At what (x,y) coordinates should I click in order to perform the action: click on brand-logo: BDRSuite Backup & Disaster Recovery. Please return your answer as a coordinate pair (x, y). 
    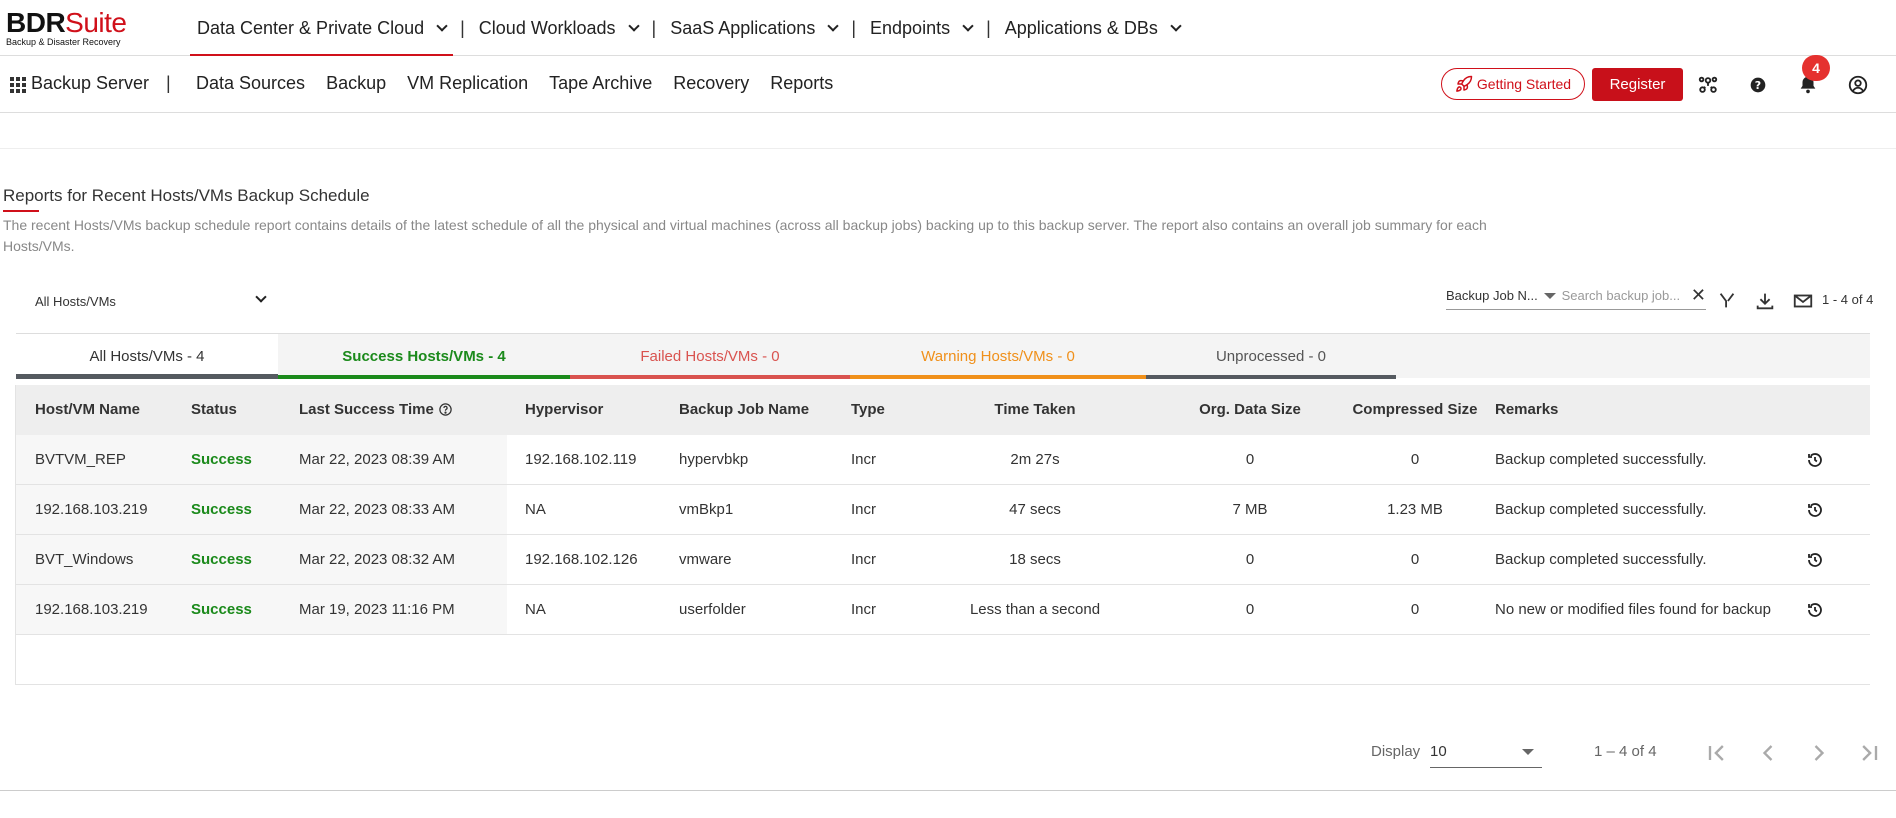
    Looking at the image, I should click on (66, 27).